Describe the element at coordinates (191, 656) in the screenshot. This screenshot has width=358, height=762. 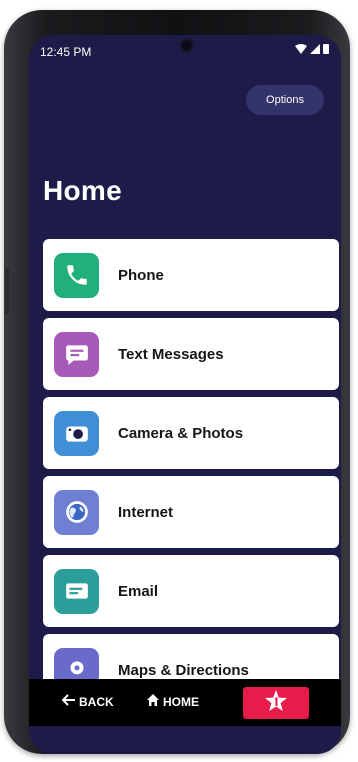
I see `menu-item-maps-directions: Maps & Directions` at that location.